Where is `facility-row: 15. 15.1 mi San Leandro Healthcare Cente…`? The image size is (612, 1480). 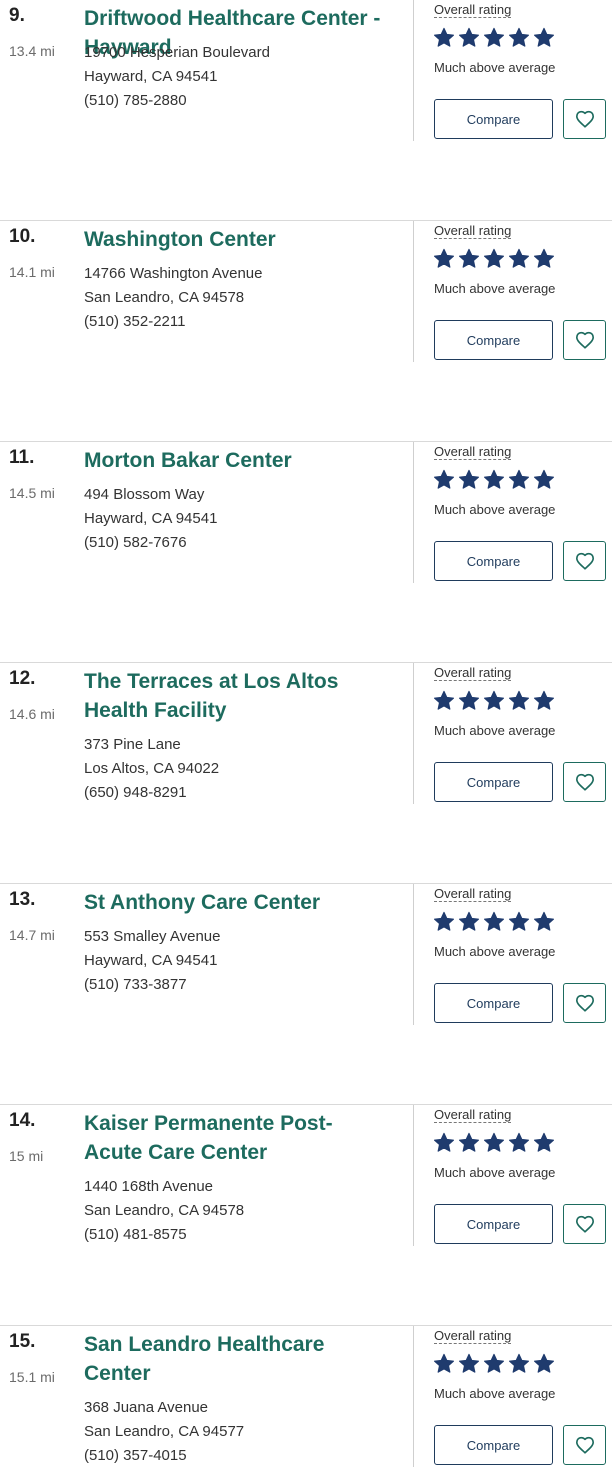 facility-row: 15. 15.1 mi San Leandro Healthcare Cente… is located at coordinates (306, 1403).